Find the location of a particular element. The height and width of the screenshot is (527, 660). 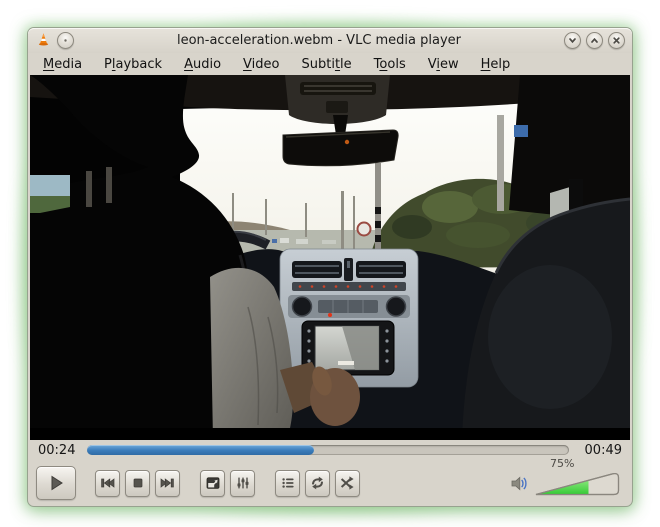

playlist-icon is located at coordinates (287, 483).